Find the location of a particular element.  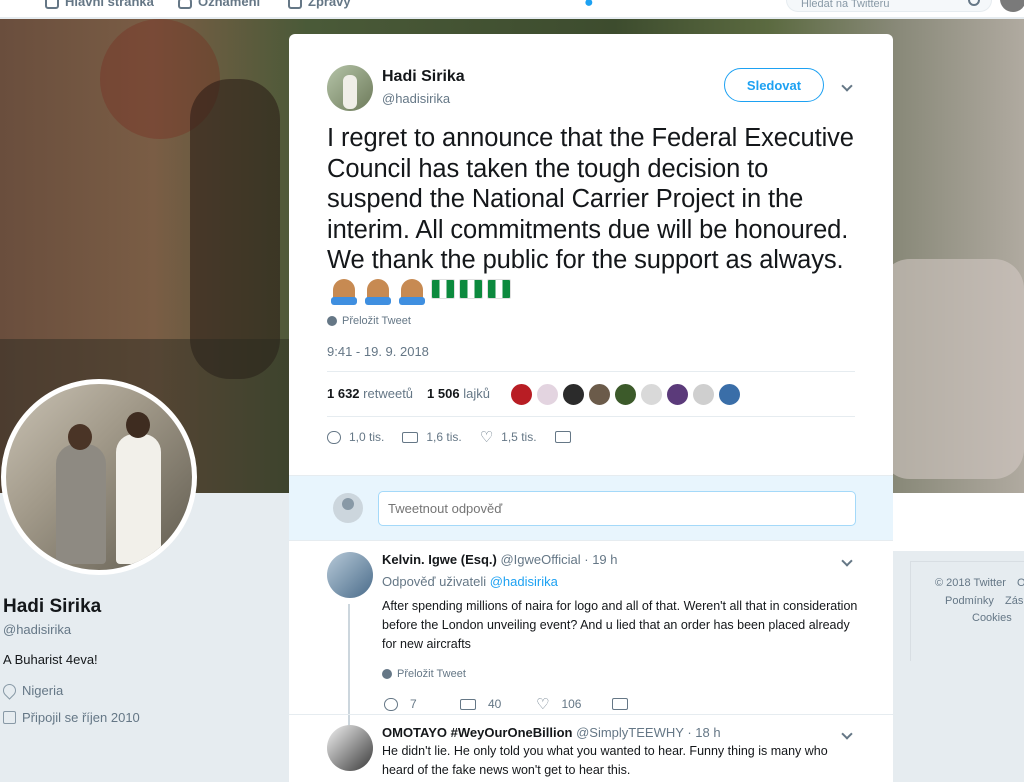

profile-location: Nigeria is located at coordinates (31, 690).